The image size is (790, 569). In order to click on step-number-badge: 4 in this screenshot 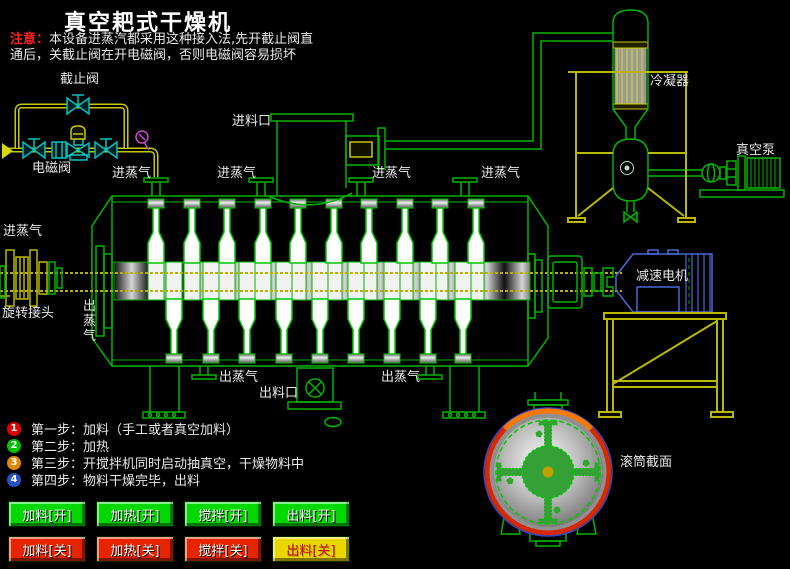, I will do `click(14, 479)`.